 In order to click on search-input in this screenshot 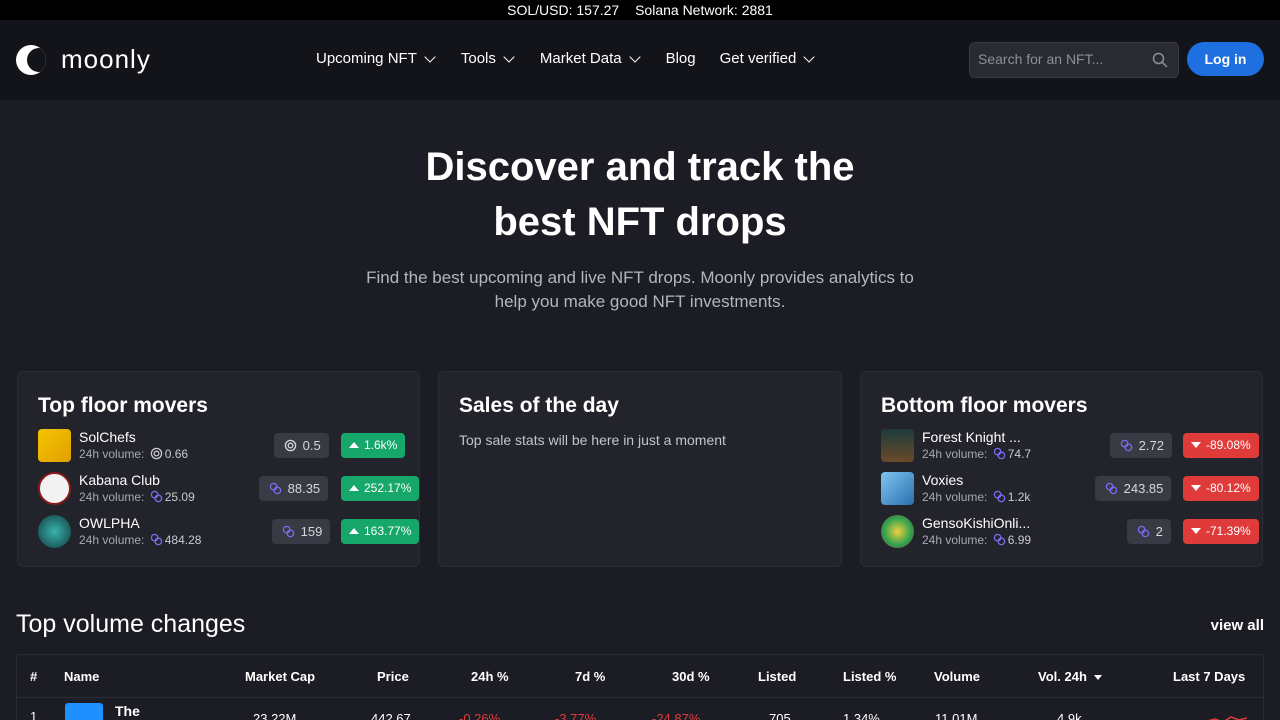, I will do `click(1060, 59)`.